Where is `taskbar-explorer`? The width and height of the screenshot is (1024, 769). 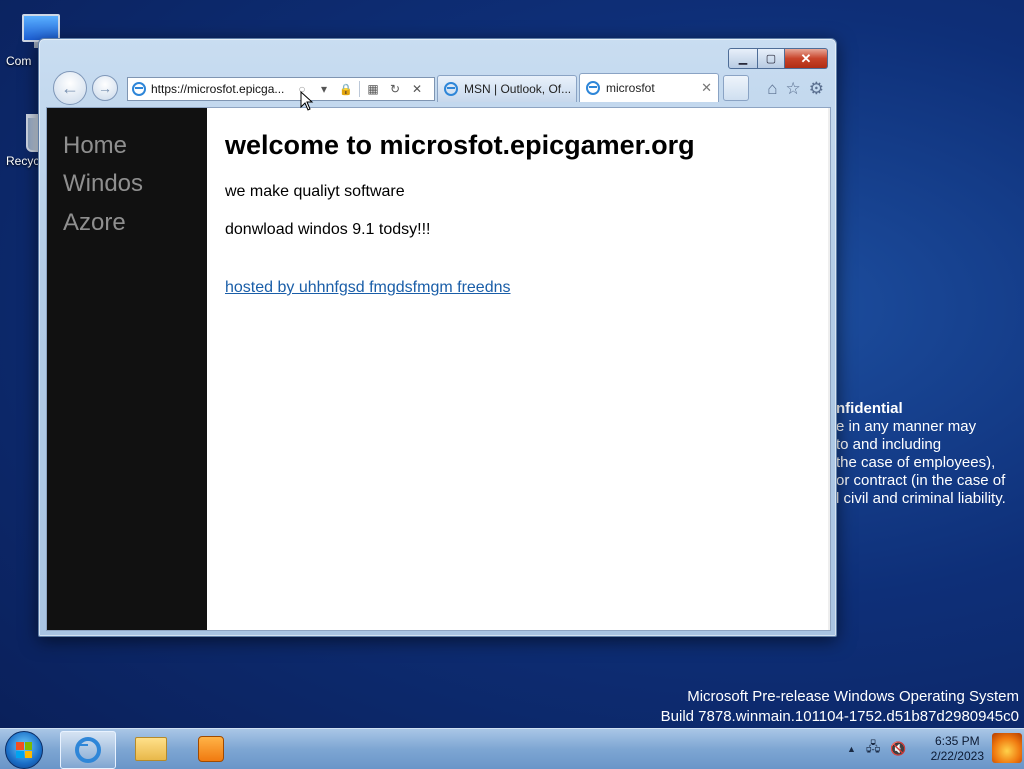 taskbar-explorer is located at coordinates (151, 749).